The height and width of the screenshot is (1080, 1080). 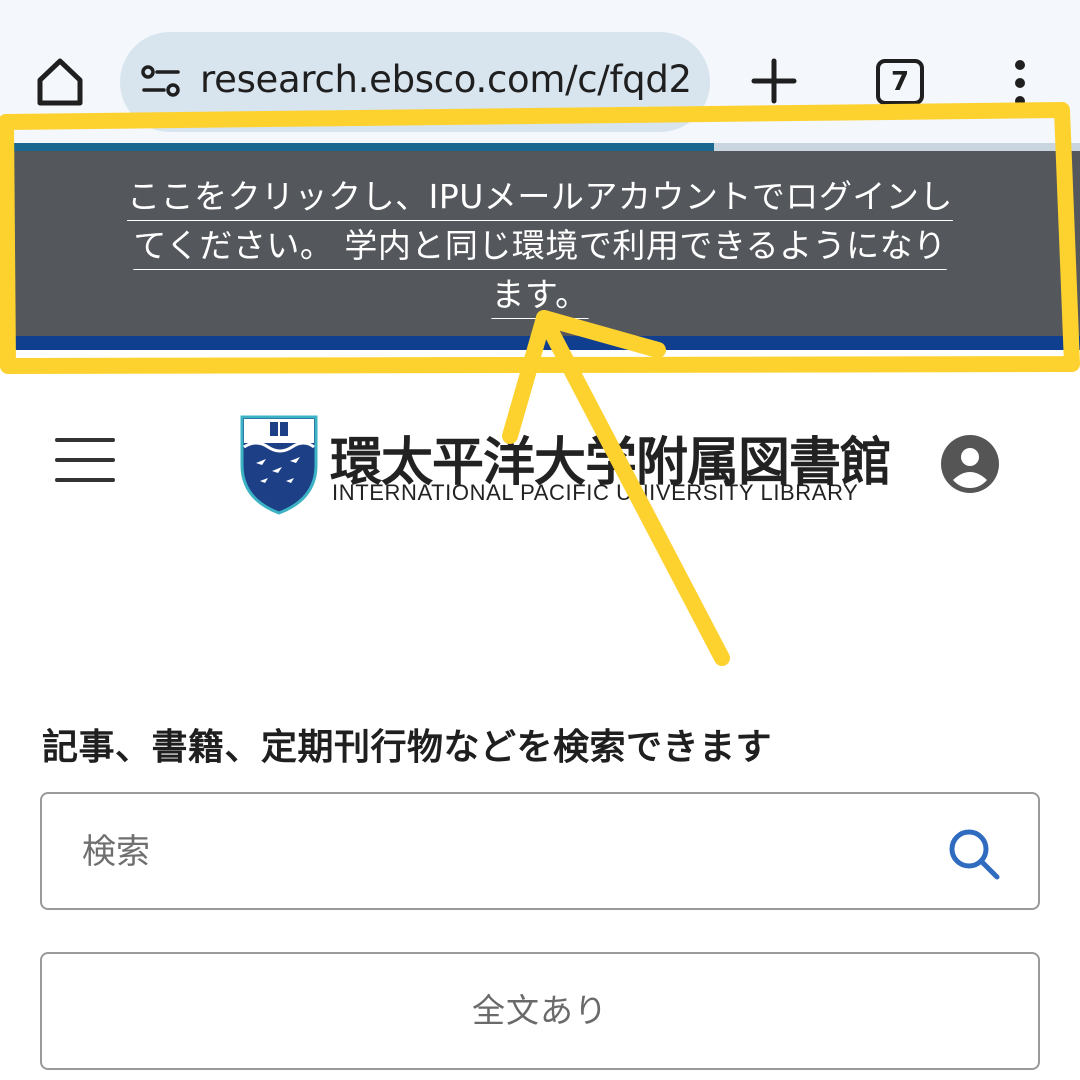 What do you see at coordinates (970, 464) in the screenshot?
I see `account-icon` at bounding box center [970, 464].